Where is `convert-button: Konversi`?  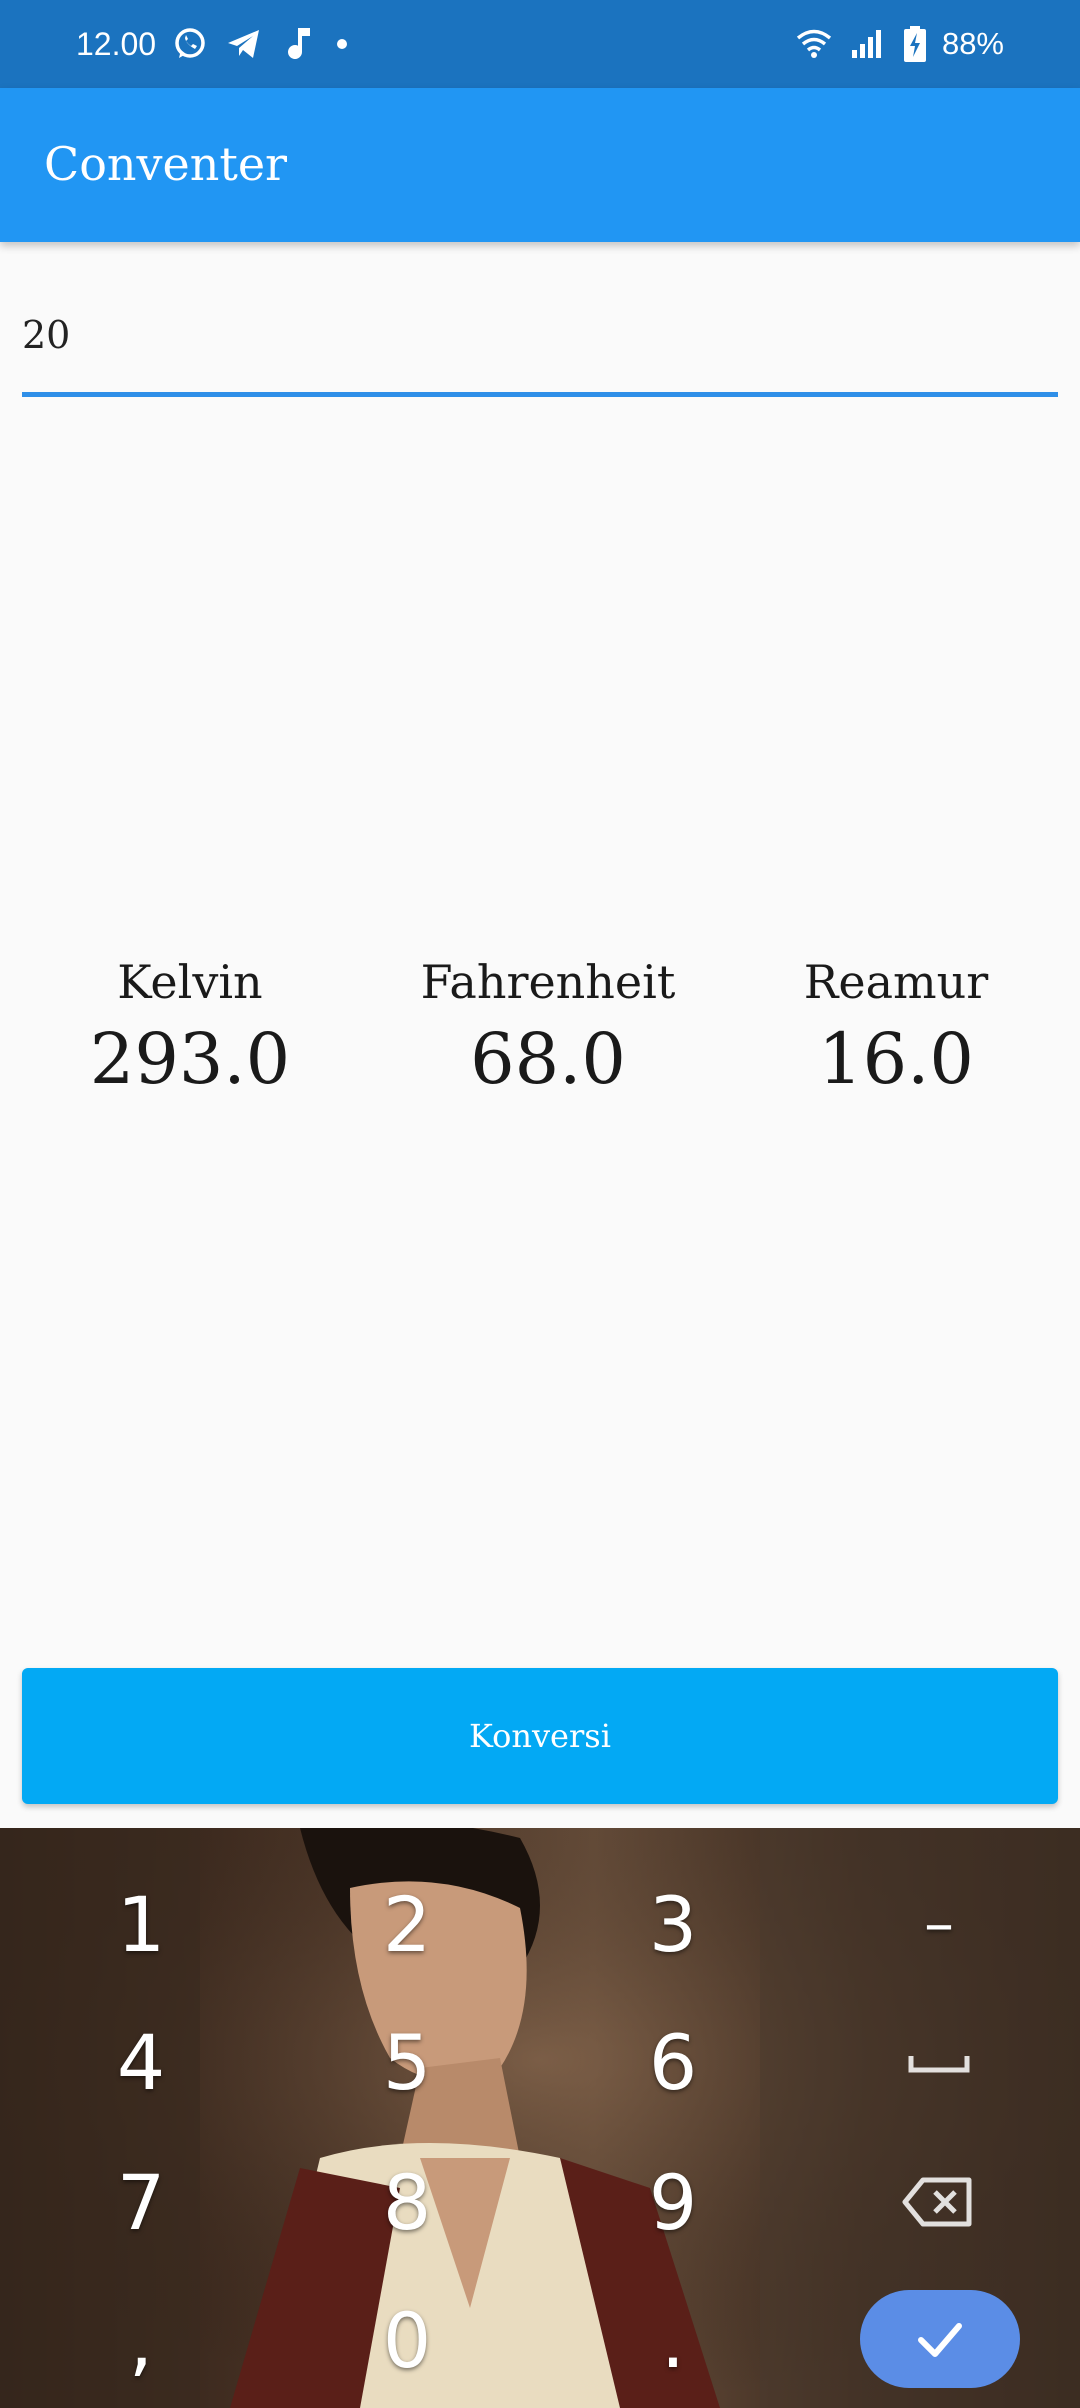
convert-button: Konversi is located at coordinates (540, 1736).